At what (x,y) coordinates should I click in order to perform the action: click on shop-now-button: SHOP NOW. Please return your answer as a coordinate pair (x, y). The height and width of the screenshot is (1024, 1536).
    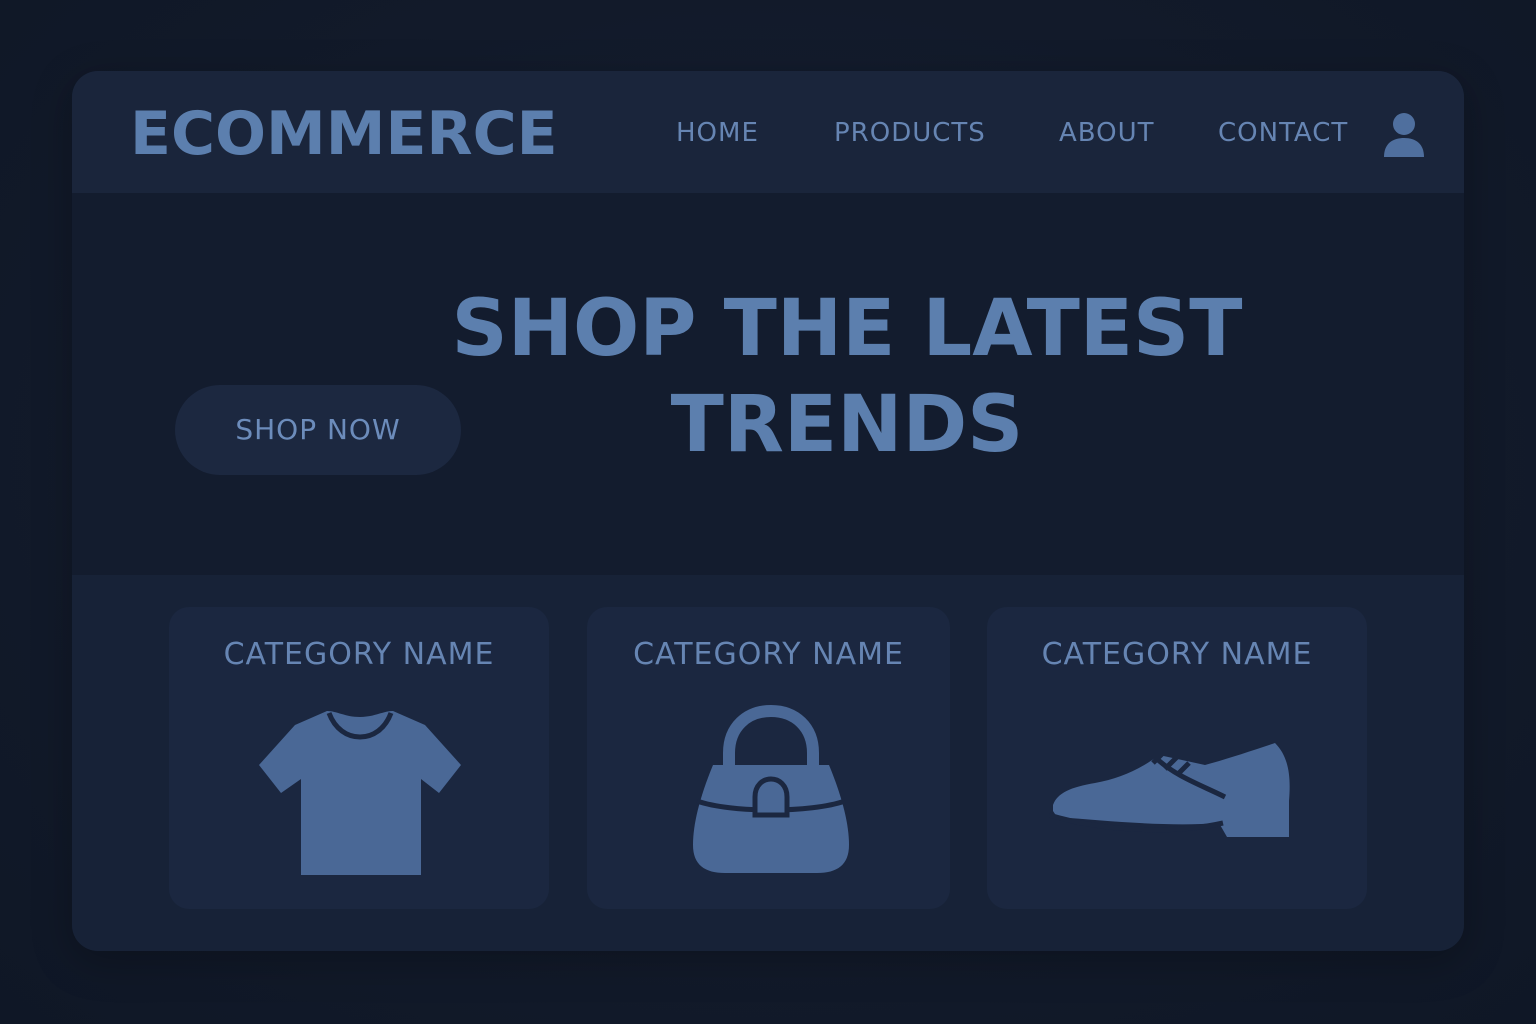
    Looking at the image, I should click on (318, 430).